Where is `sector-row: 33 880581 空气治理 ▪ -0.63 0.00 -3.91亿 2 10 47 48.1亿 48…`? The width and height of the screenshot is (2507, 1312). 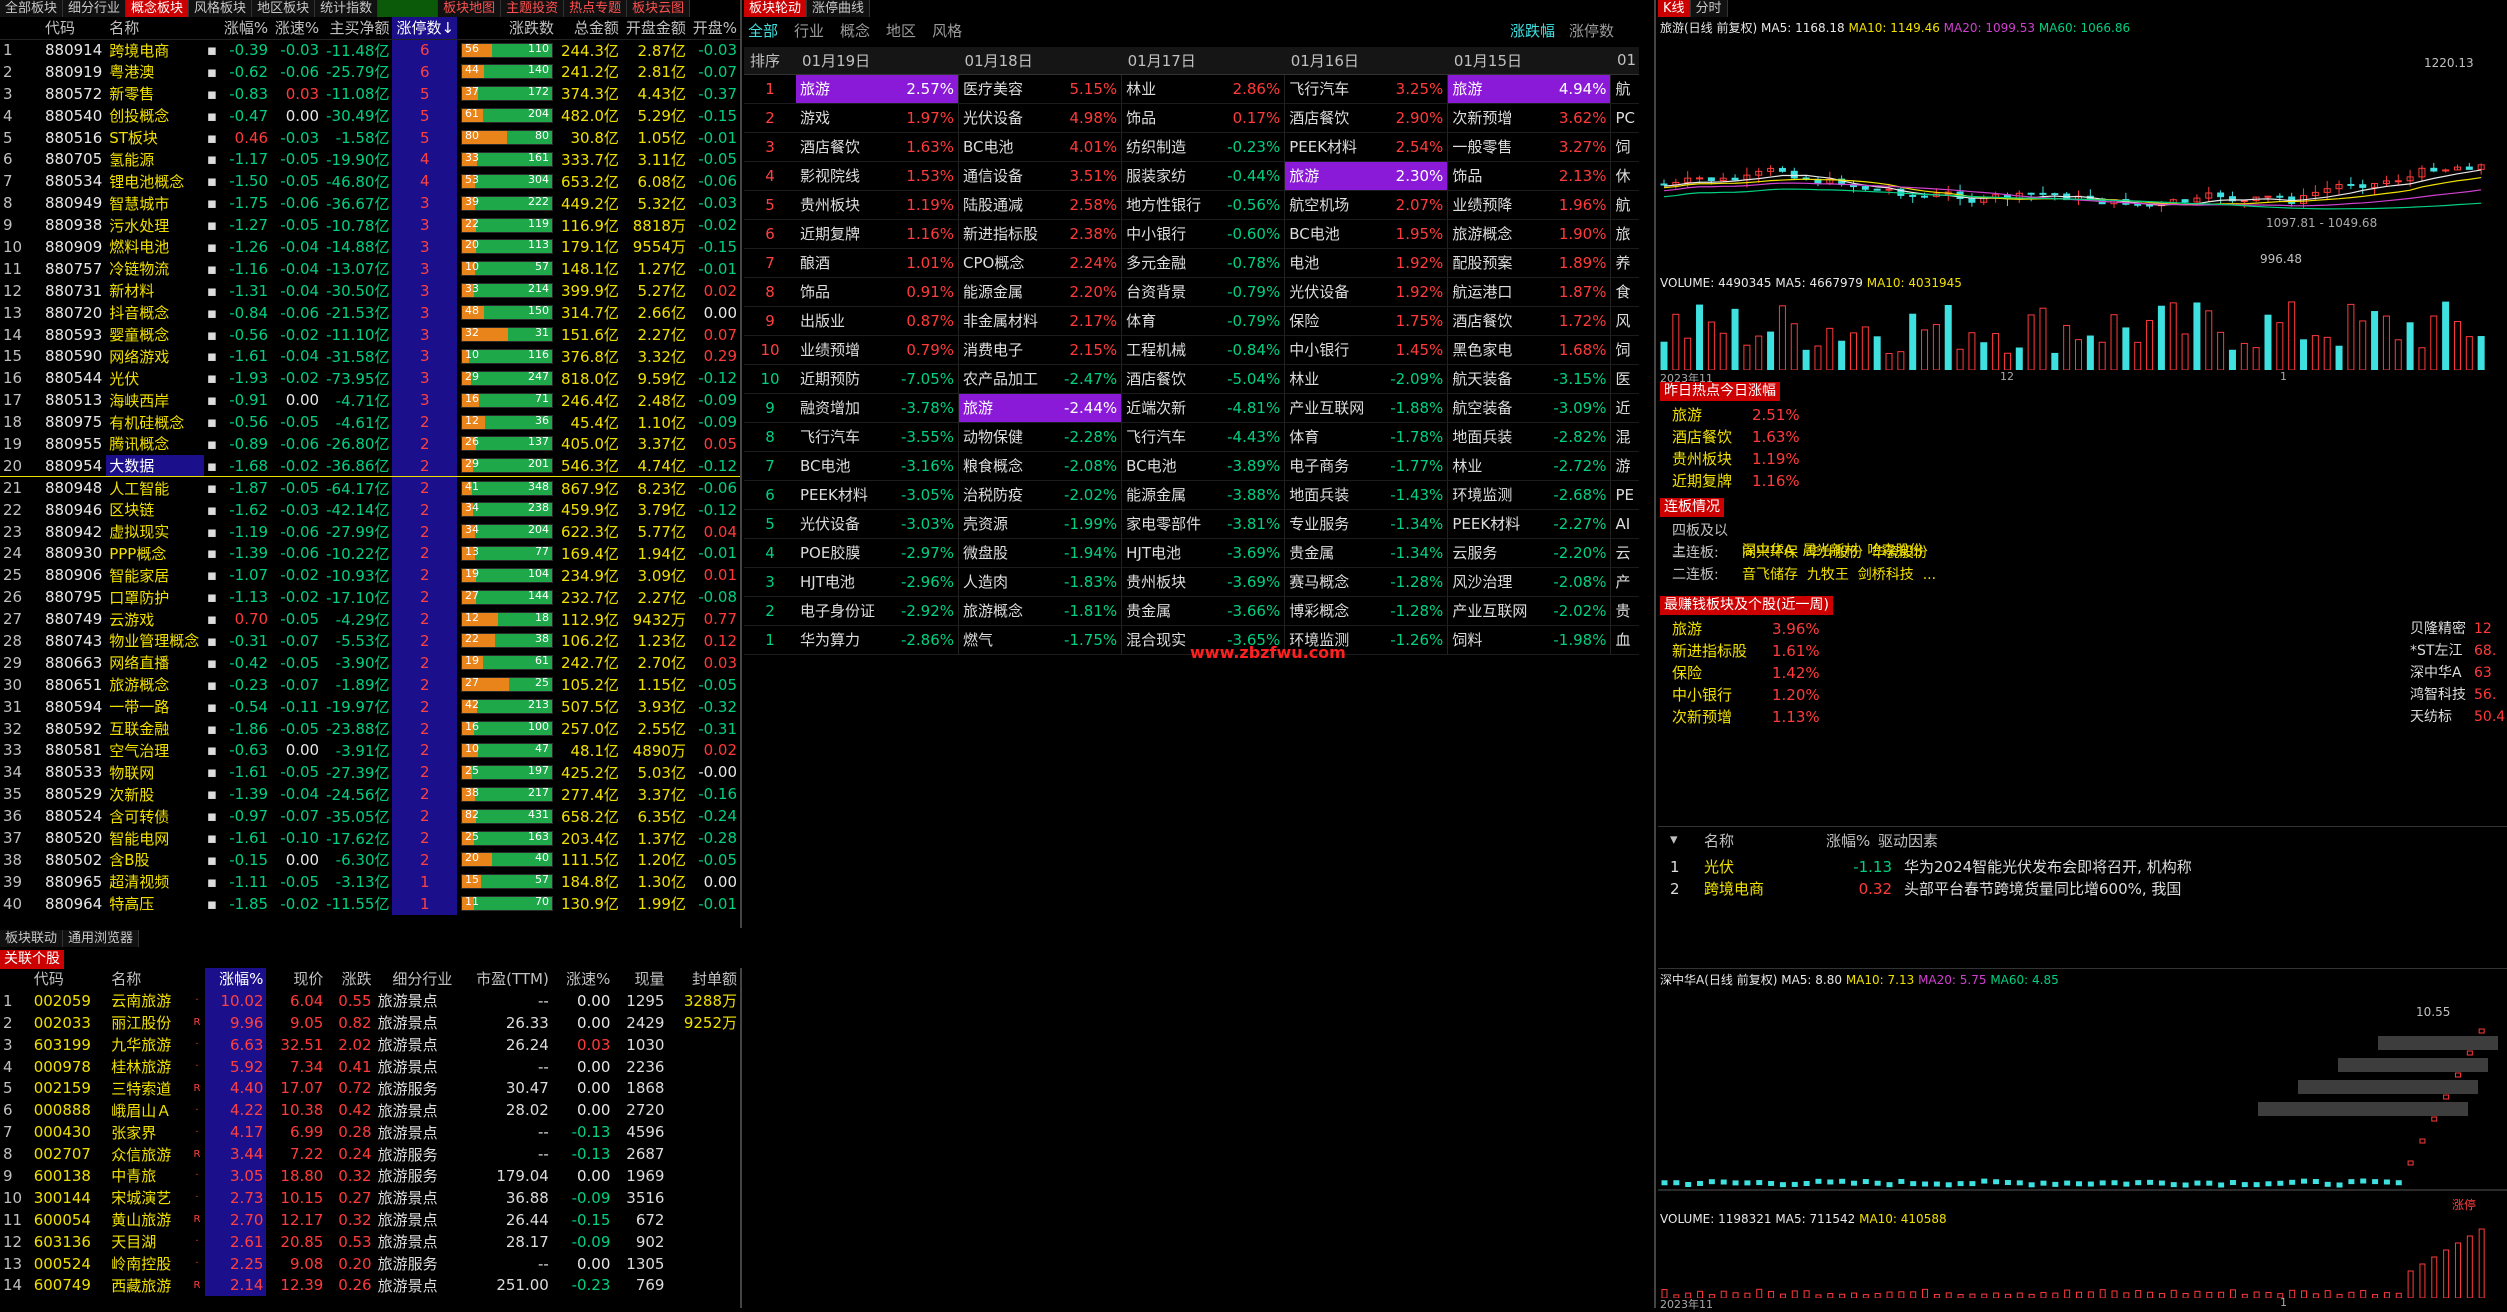
sector-row: 33 880581 空气治理 ▪ -0.63 0.00 -3.91亿 2 10 47 48.1亿 48… is located at coordinates (370, 750).